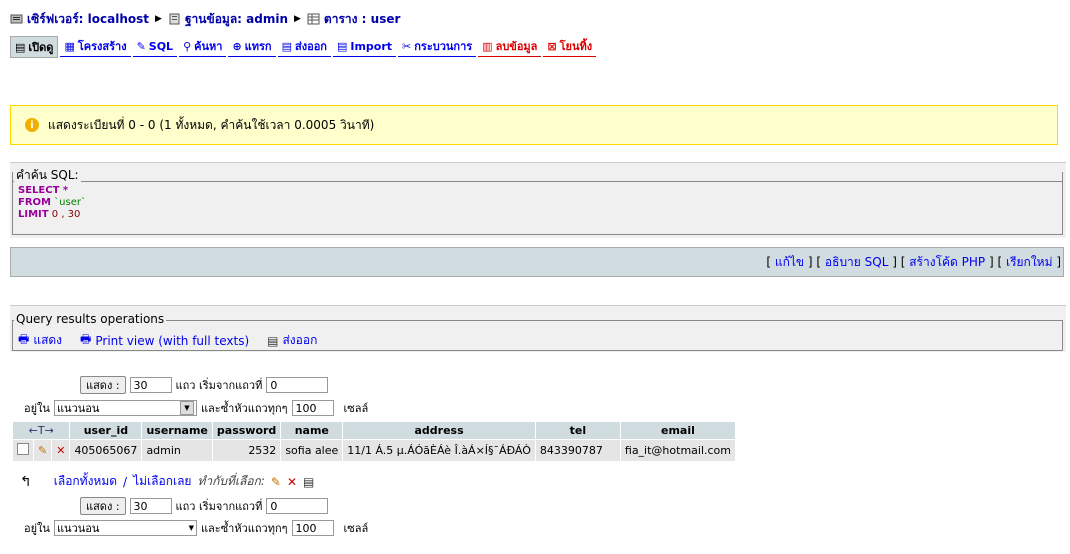 The image size is (1070, 554). I want to click on info-icon: i, so click(32, 125).